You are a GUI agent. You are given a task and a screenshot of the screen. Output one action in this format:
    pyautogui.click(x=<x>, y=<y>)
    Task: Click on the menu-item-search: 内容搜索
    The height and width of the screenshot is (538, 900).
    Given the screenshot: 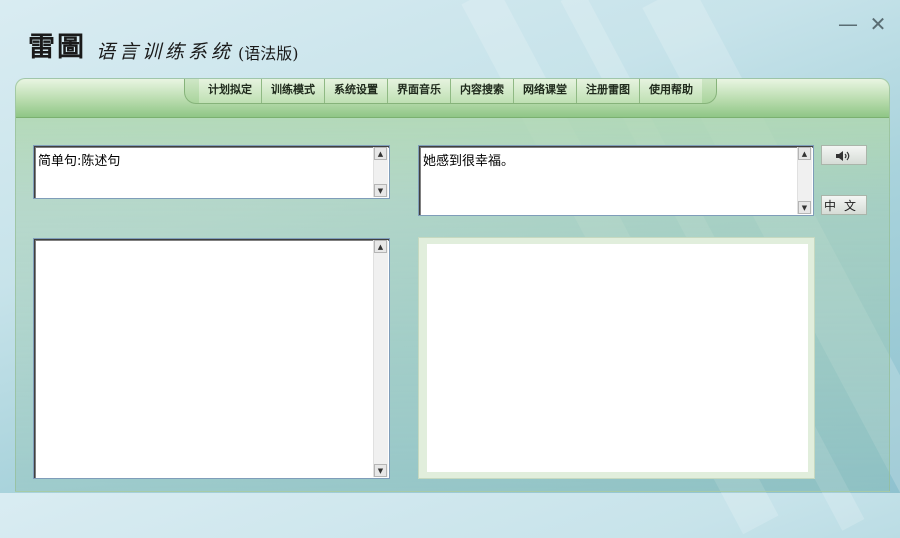 What is the action you would take?
    pyautogui.click(x=482, y=91)
    